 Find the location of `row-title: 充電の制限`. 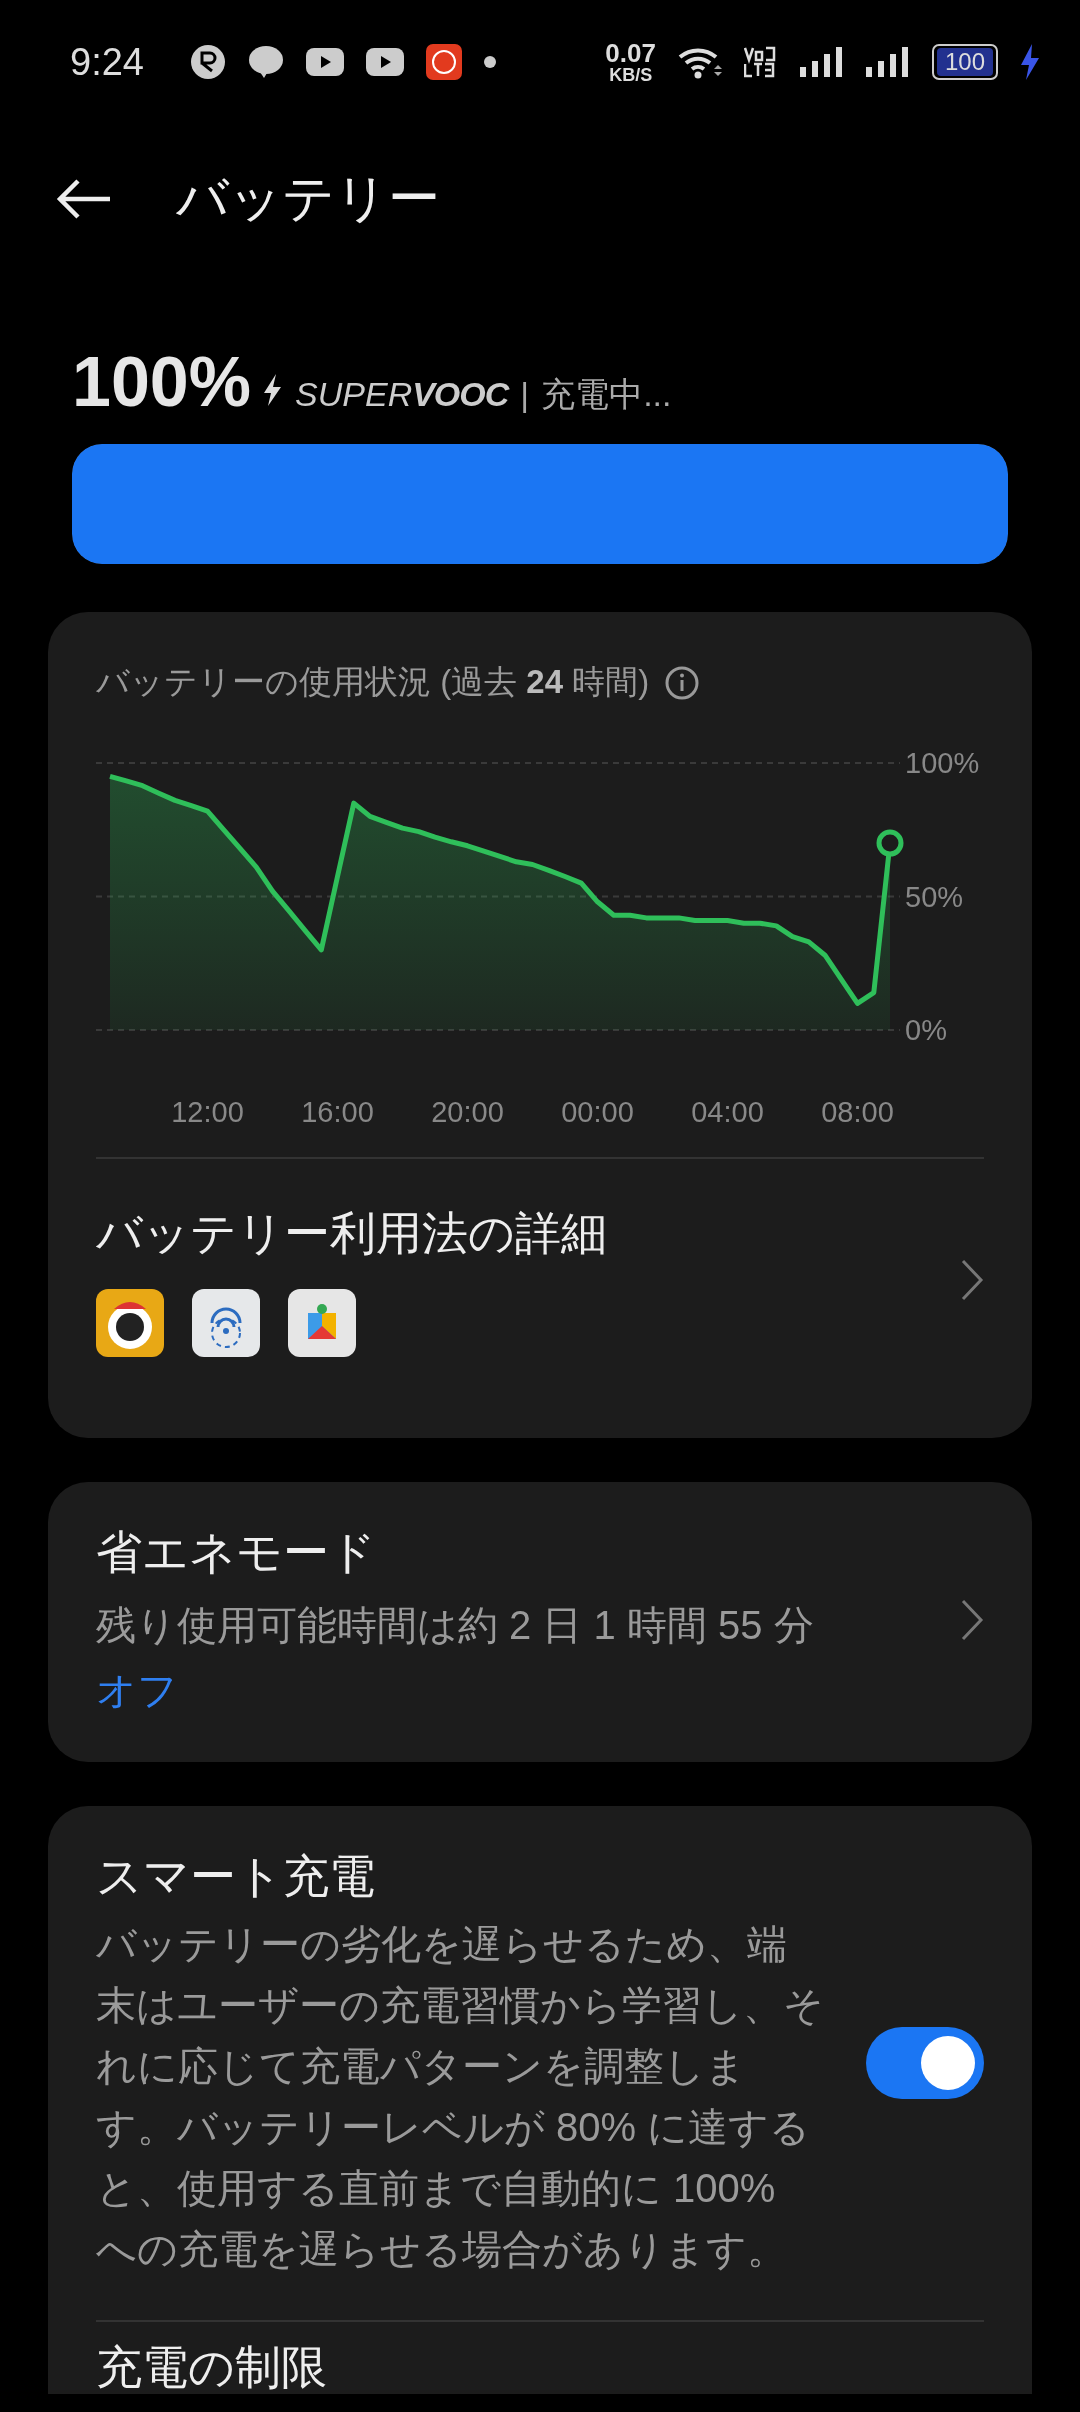

row-title: 充電の制限 is located at coordinates (540, 2367).